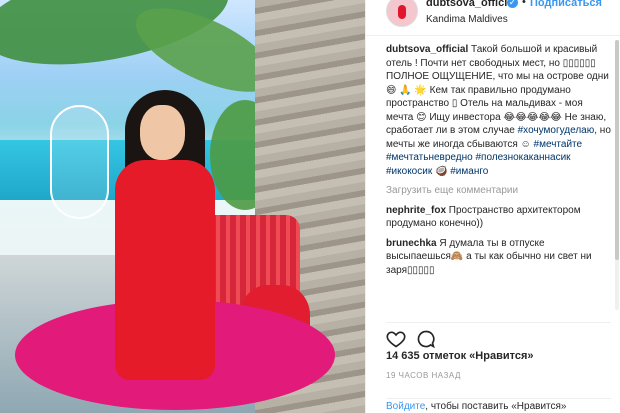 The image size is (620, 413). Describe the element at coordinates (522, 157) in the screenshot. I see `hashtag-link: #полезнокаканнасик` at that location.